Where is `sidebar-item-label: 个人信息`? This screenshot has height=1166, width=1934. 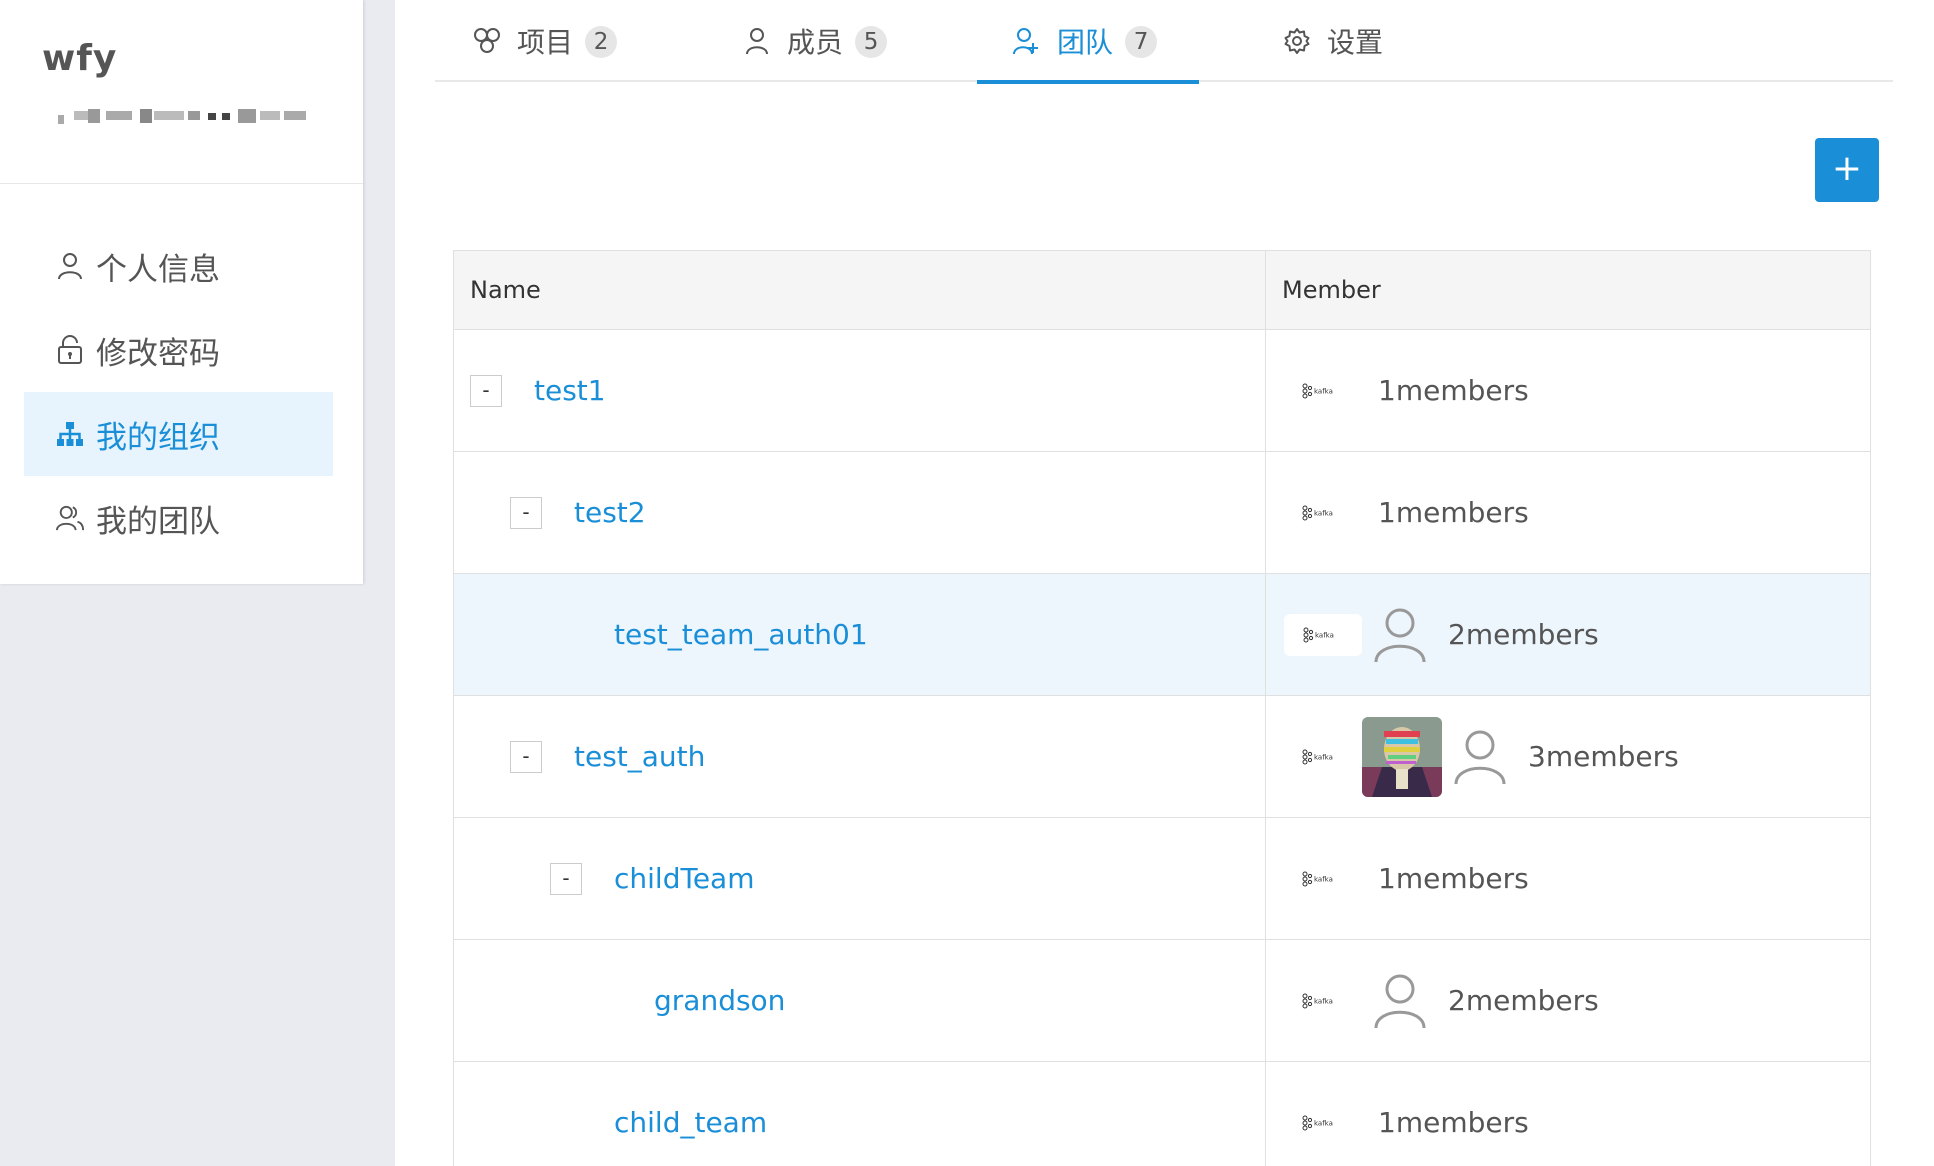
sidebar-item-label: 个人信息 is located at coordinates (158, 269).